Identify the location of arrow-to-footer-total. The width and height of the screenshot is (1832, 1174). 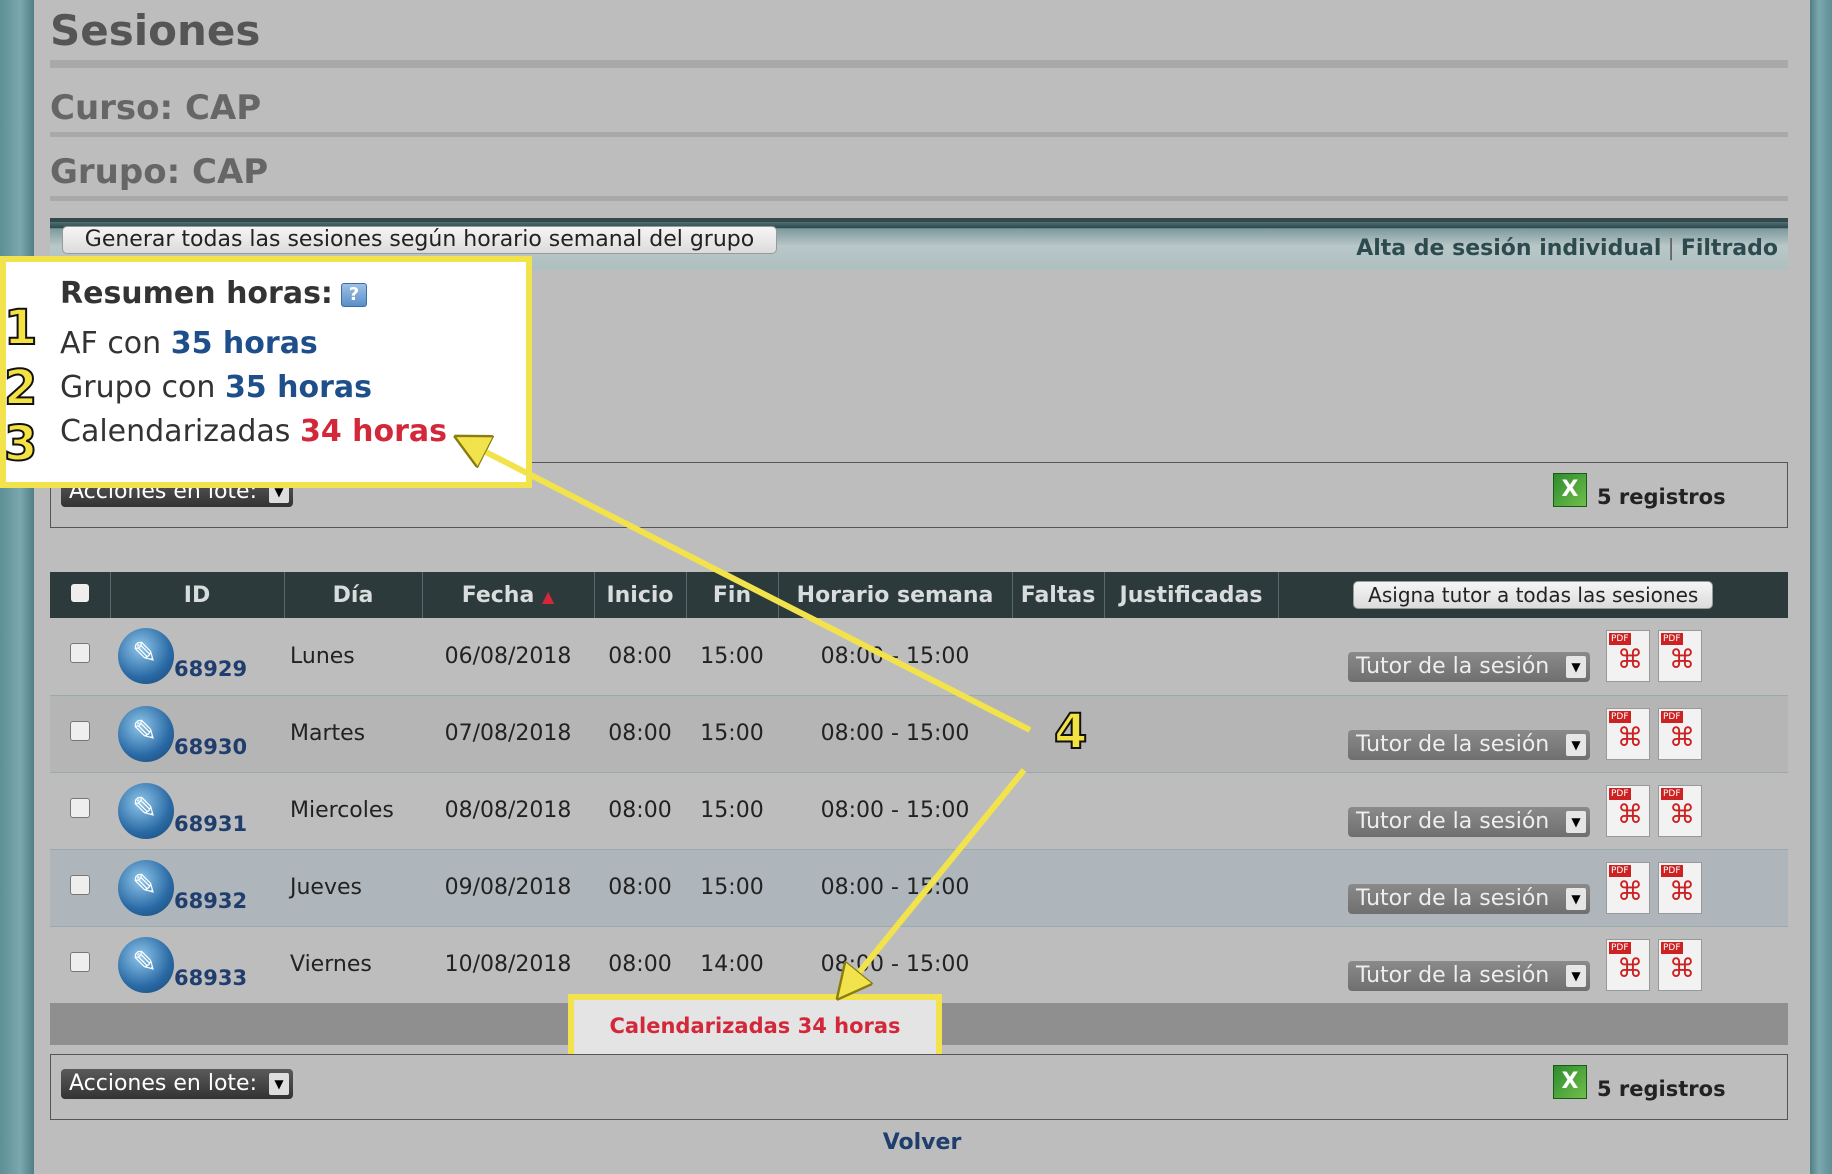
(937, 877).